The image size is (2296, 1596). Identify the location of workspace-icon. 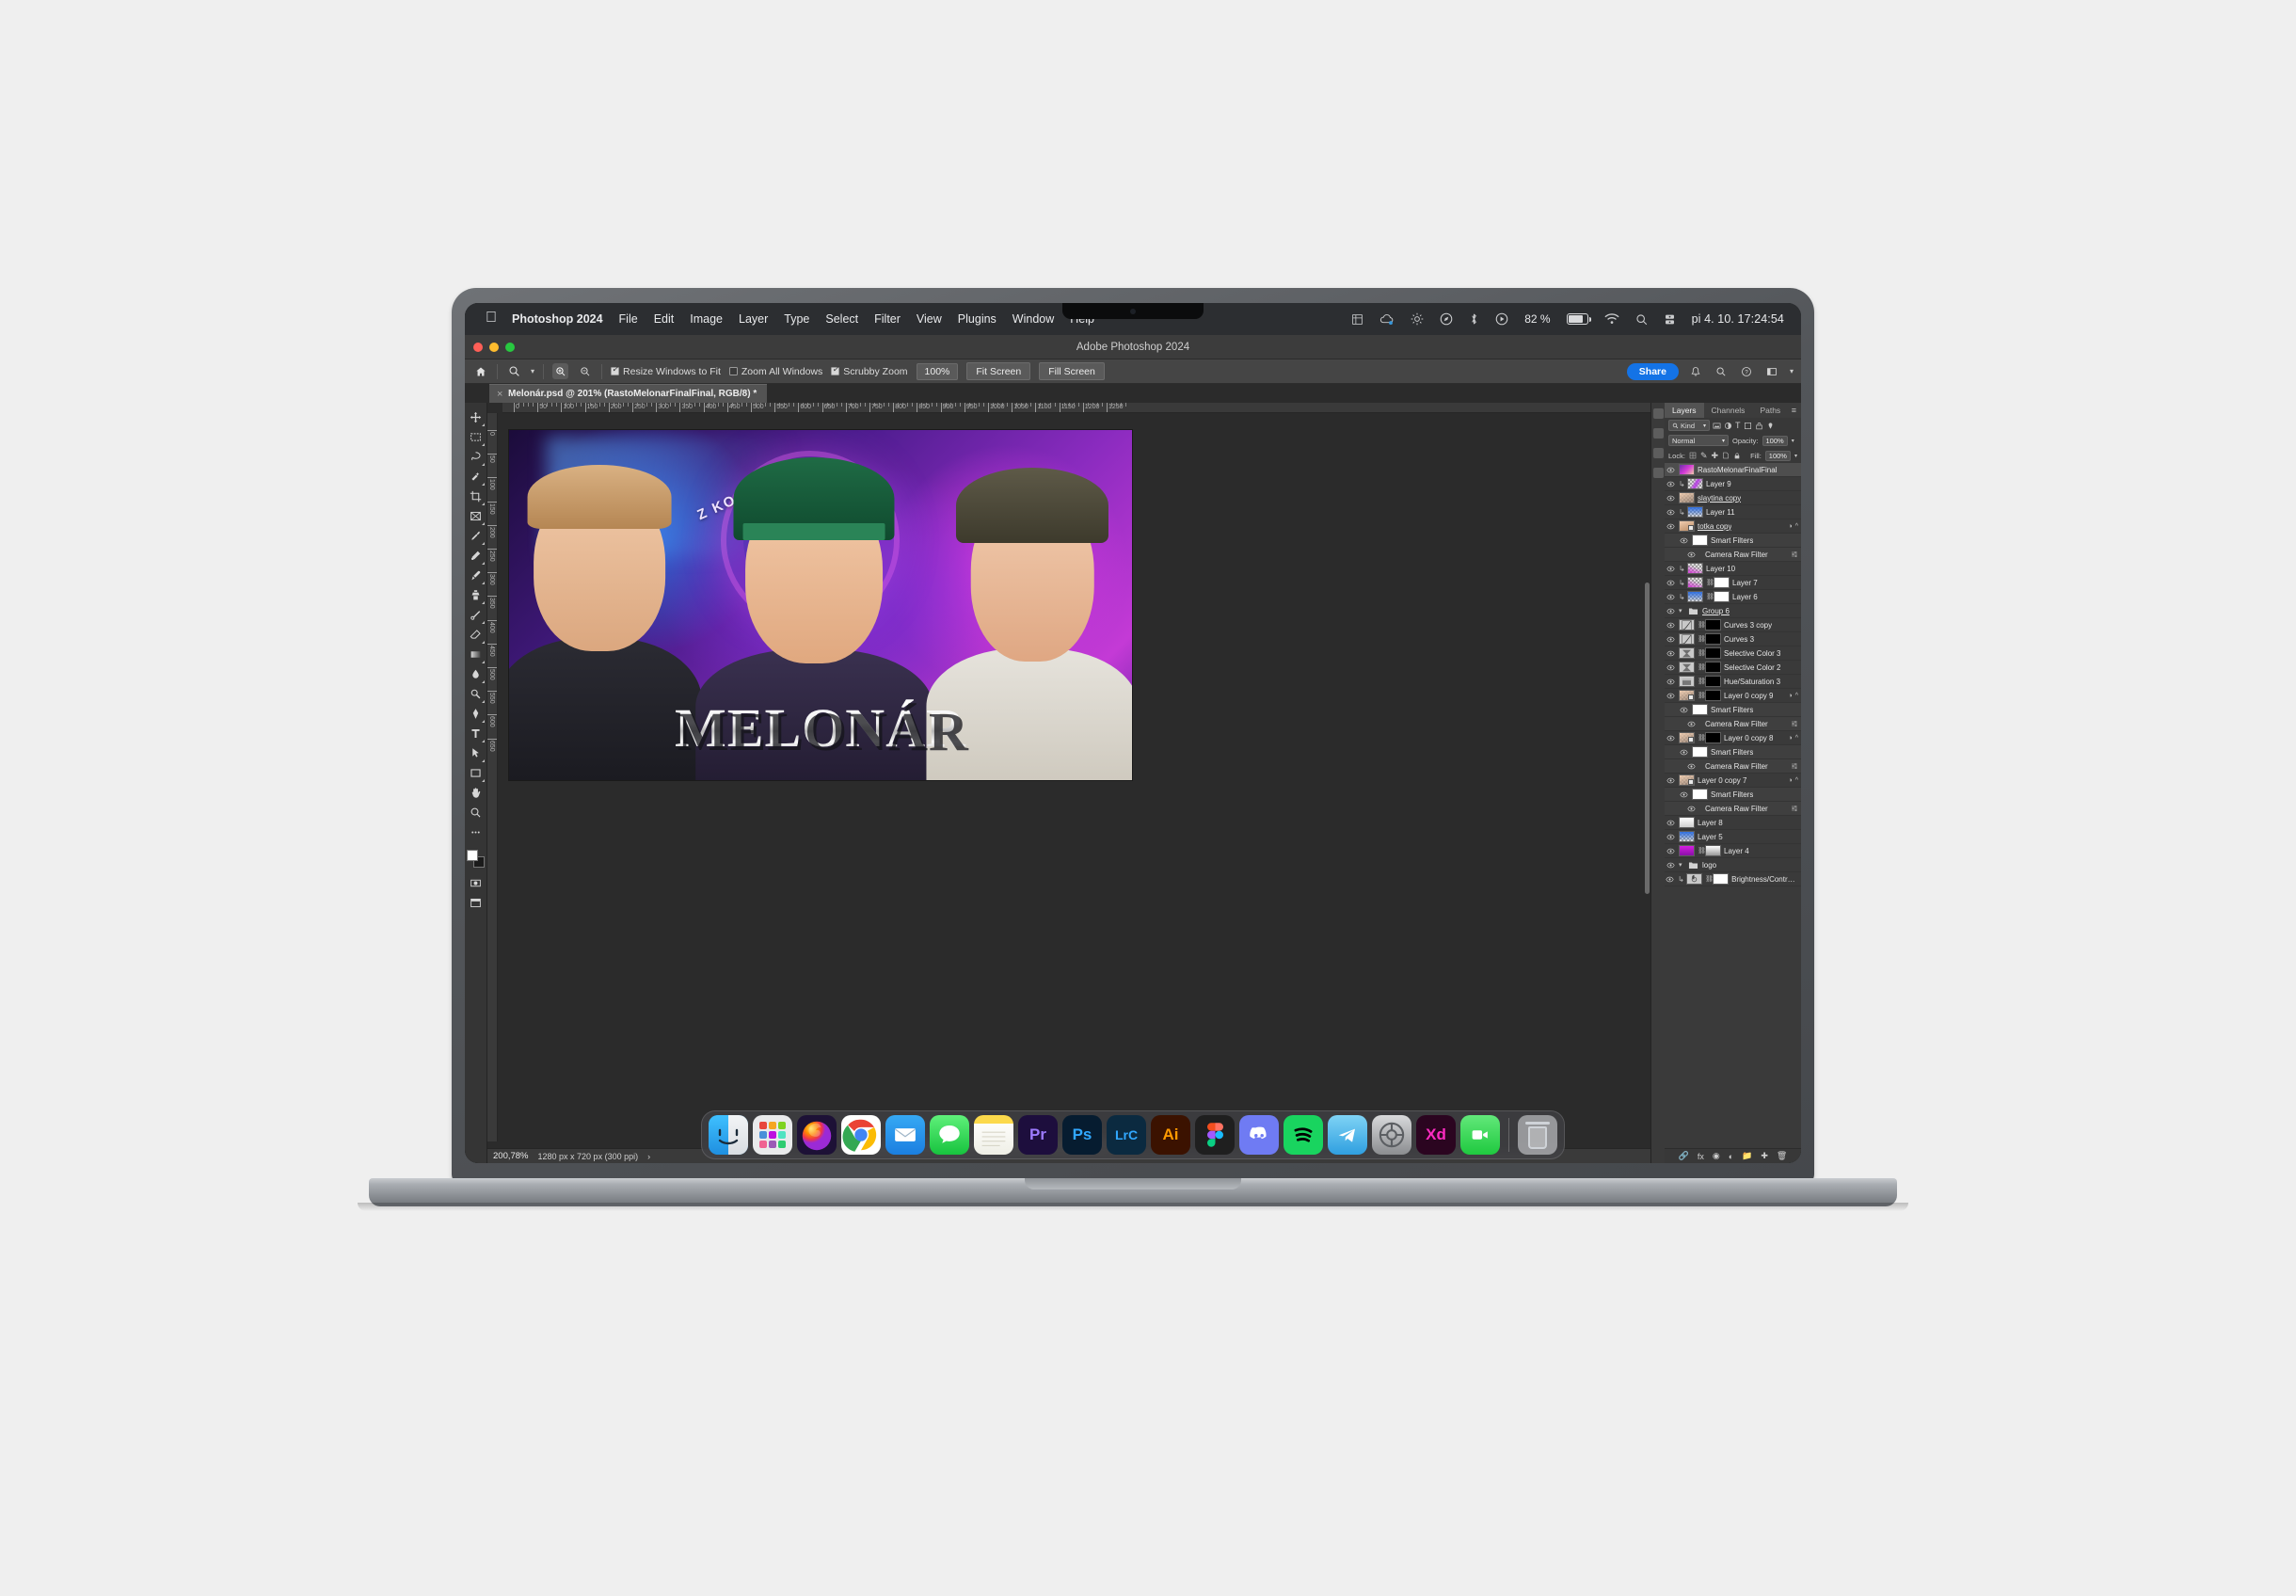
(1772, 371).